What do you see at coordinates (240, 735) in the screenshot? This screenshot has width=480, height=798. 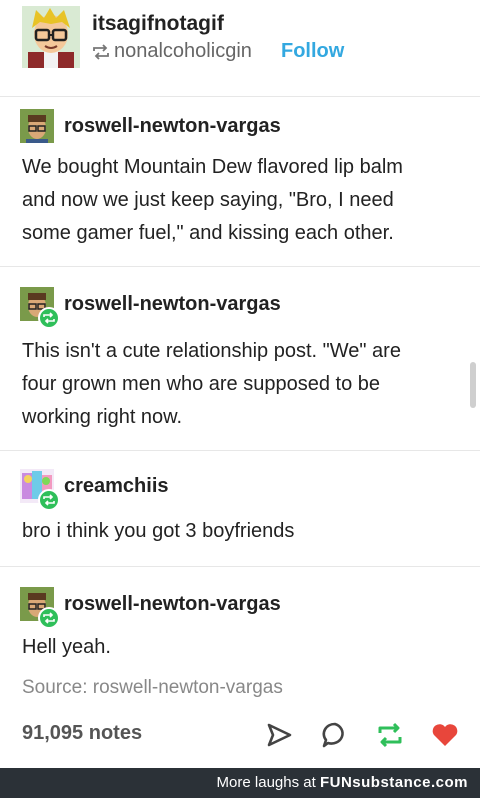 I see `post-footer: 91,095 notes` at bounding box center [240, 735].